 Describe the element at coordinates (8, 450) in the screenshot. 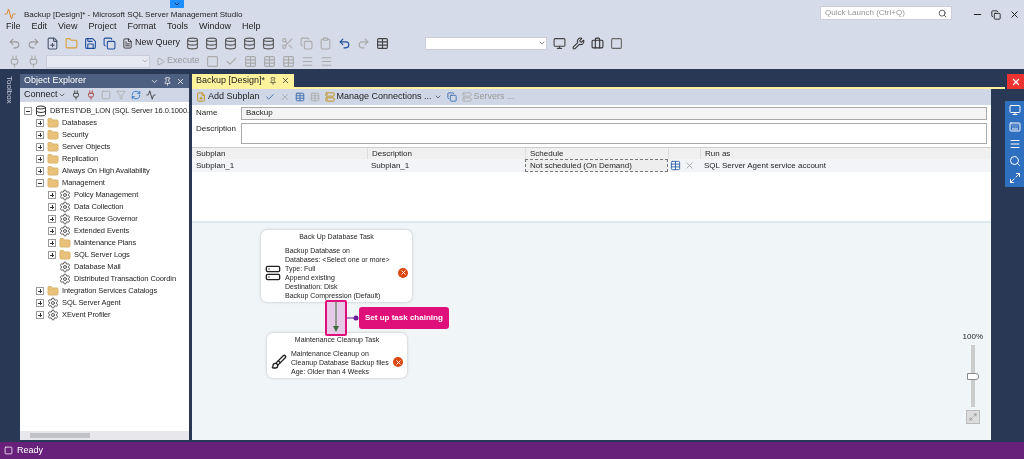

I see `status-icon` at that location.